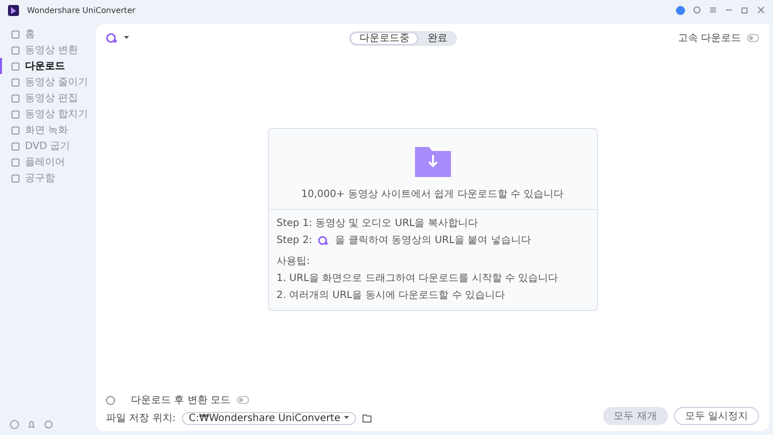 The height and width of the screenshot is (435, 773). Describe the element at coordinates (437, 38) in the screenshot. I see `tab: 완료` at that location.